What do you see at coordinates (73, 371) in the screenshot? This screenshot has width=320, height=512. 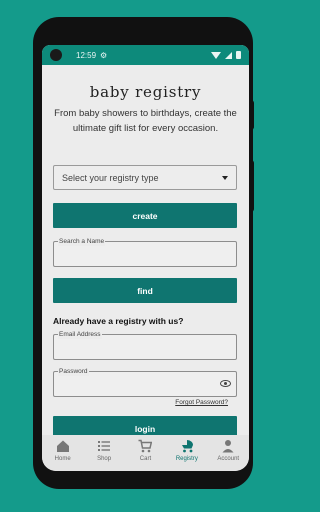 I see `password-label: Password` at bounding box center [73, 371].